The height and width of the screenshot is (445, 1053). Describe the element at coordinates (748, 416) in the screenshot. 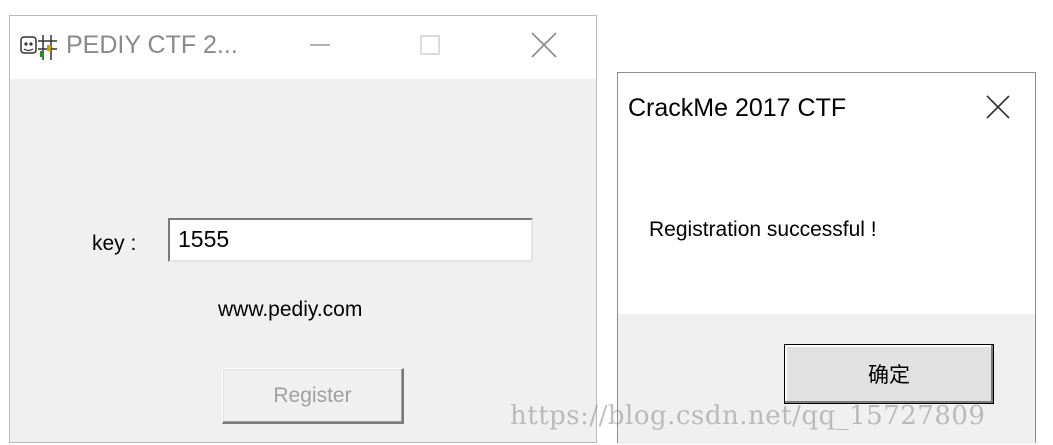

I see `watermark-url: https://blog.csdn.net/qq_15727809` at that location.